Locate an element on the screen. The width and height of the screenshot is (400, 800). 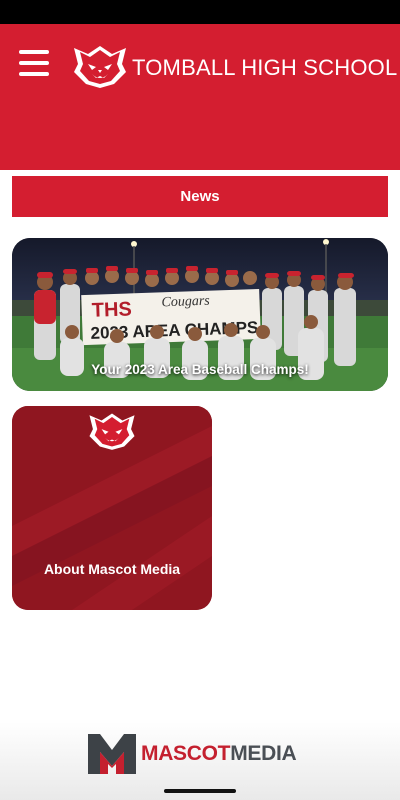
banner-text-ths: THS is located at coordinates (111, 309).